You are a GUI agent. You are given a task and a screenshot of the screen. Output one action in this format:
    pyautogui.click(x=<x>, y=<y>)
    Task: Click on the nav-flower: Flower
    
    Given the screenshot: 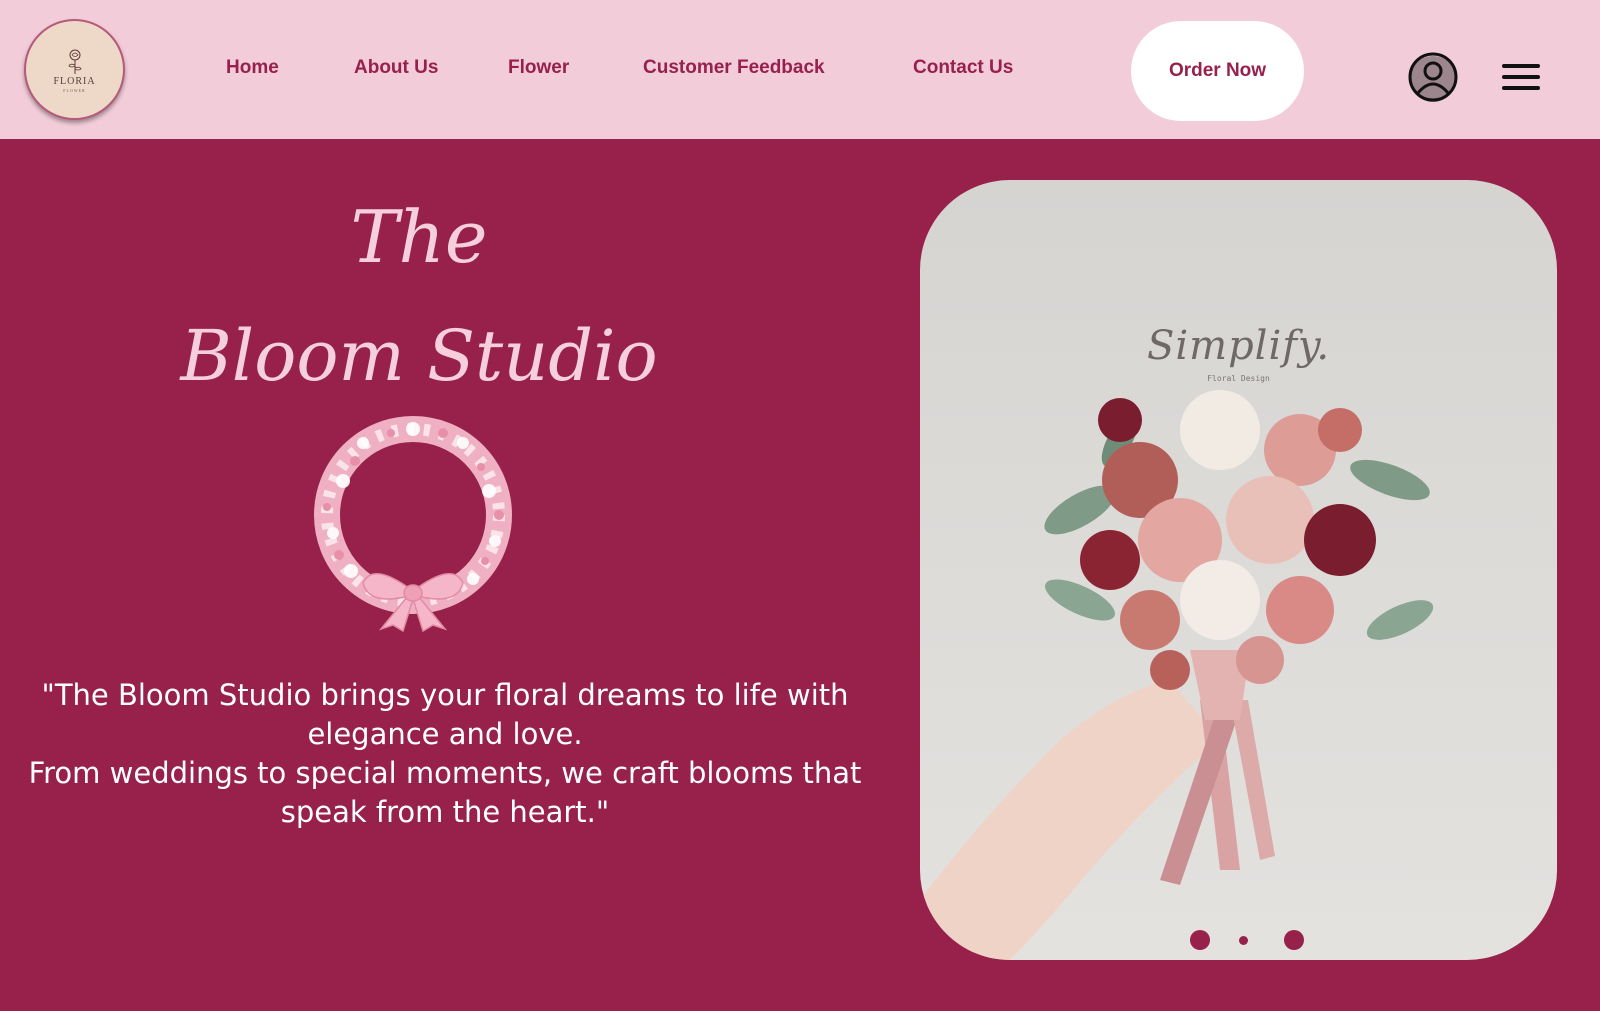 What is the action you would take?
    pyautogui.click(x=538, y=68)
    